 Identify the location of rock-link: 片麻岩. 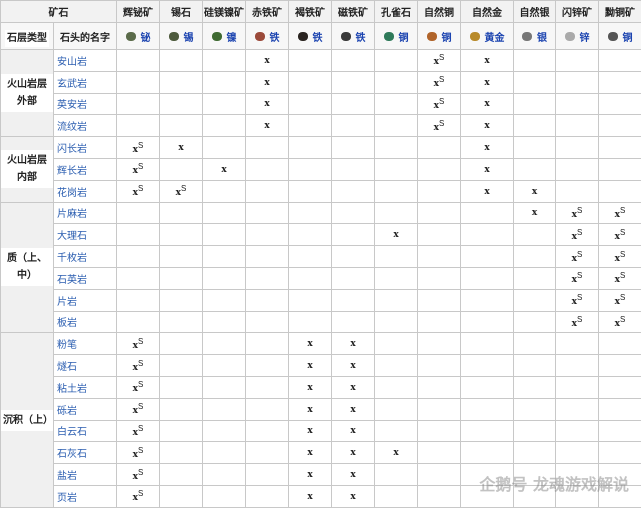
(85, 213).